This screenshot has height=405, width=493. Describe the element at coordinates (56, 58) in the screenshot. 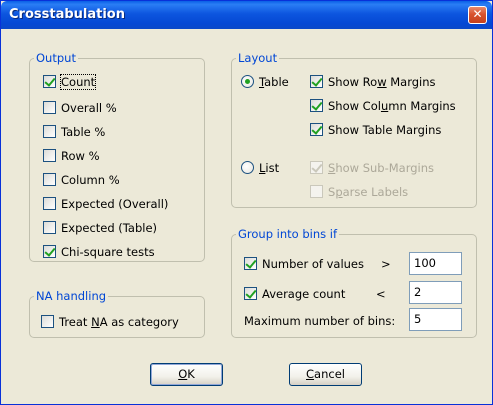

I see `output-legend: Output` at that location.